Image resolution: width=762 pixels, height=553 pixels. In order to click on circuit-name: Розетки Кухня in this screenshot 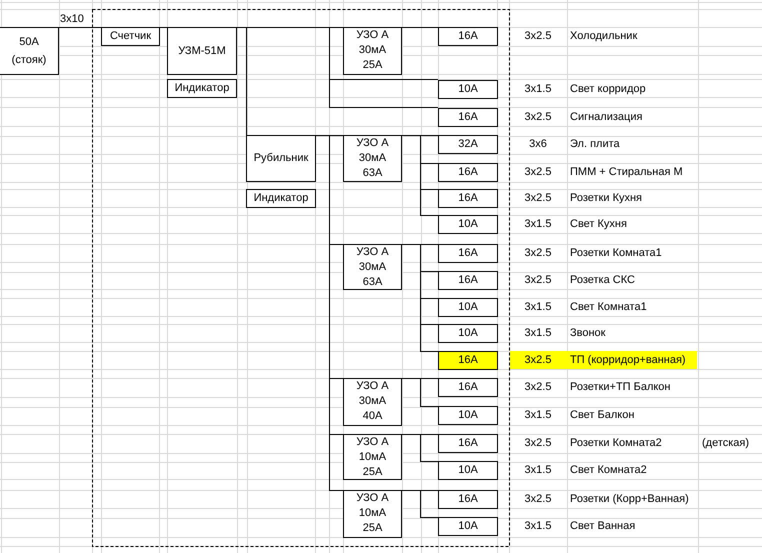, I will do `click(606, 198)`.